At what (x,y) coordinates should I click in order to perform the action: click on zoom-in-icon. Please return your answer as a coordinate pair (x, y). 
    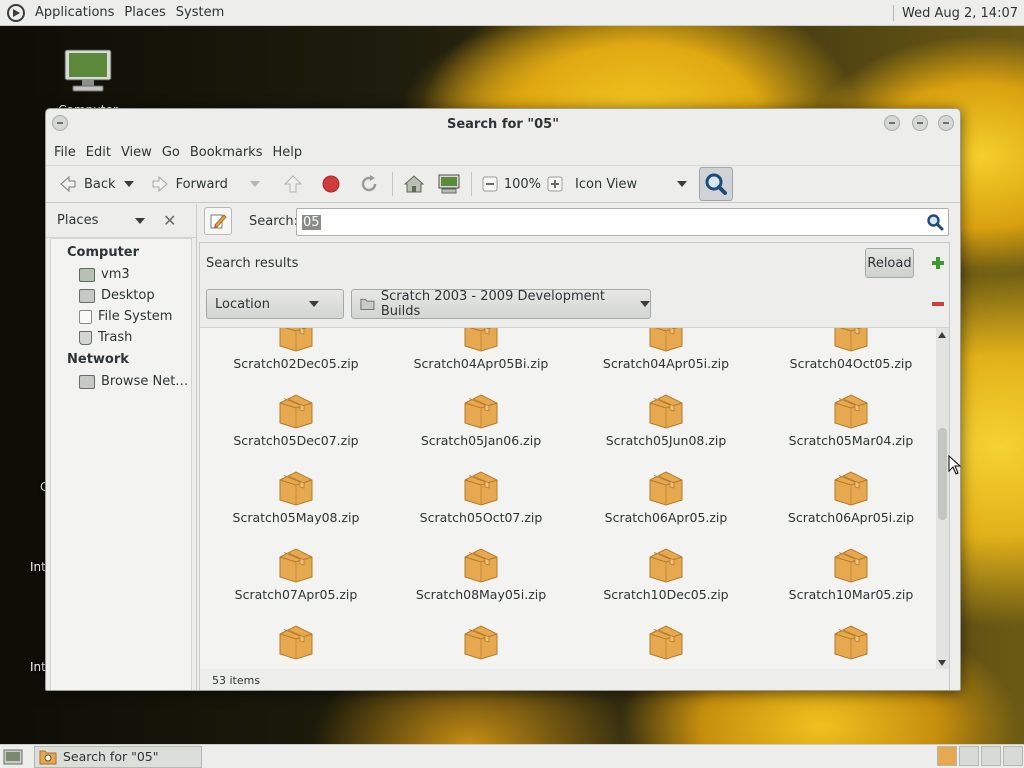
    Looking at the image, I should click on (555, 184).